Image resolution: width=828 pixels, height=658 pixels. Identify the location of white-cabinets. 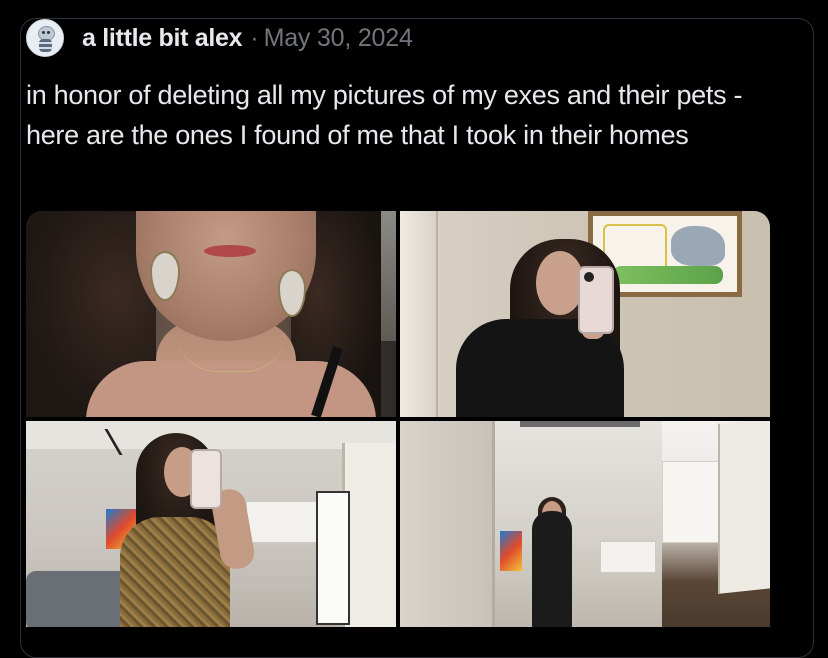
(693, 502).